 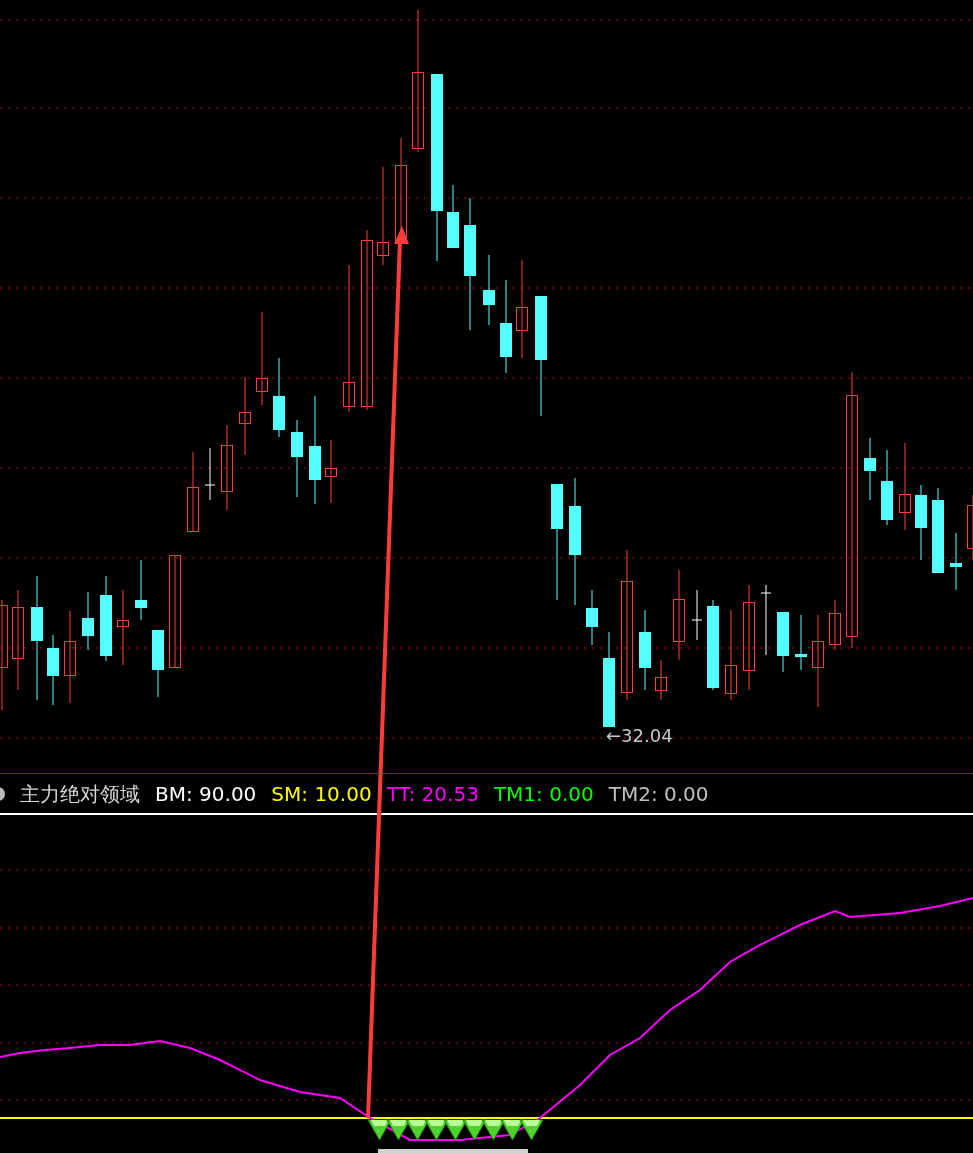 I want to click on indicator-value: SM: 10.00, so click(x=321, y=794).